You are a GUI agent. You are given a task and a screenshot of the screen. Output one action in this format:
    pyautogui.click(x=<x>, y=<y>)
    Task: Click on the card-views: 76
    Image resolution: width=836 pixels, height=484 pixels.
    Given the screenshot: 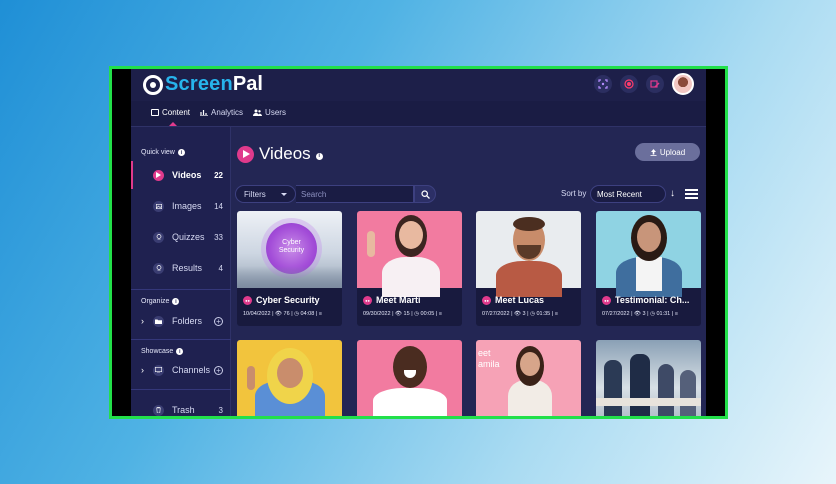 What is the action you would take?
    pyautogui.click(x=286, y=314)
    